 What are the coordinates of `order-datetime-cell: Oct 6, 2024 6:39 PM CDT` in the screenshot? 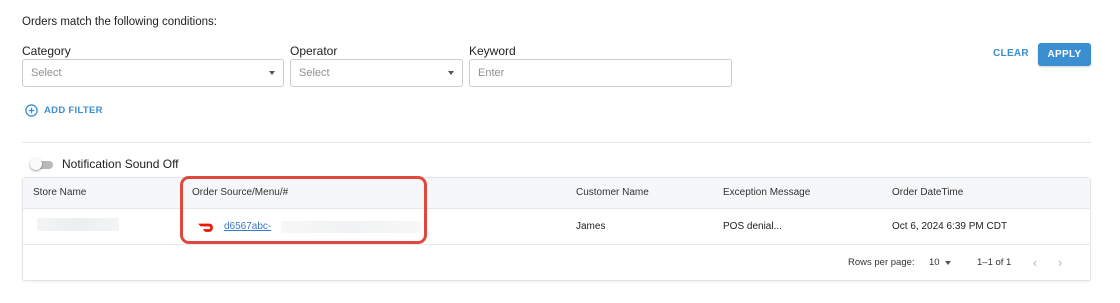 It's located at (950, 226).